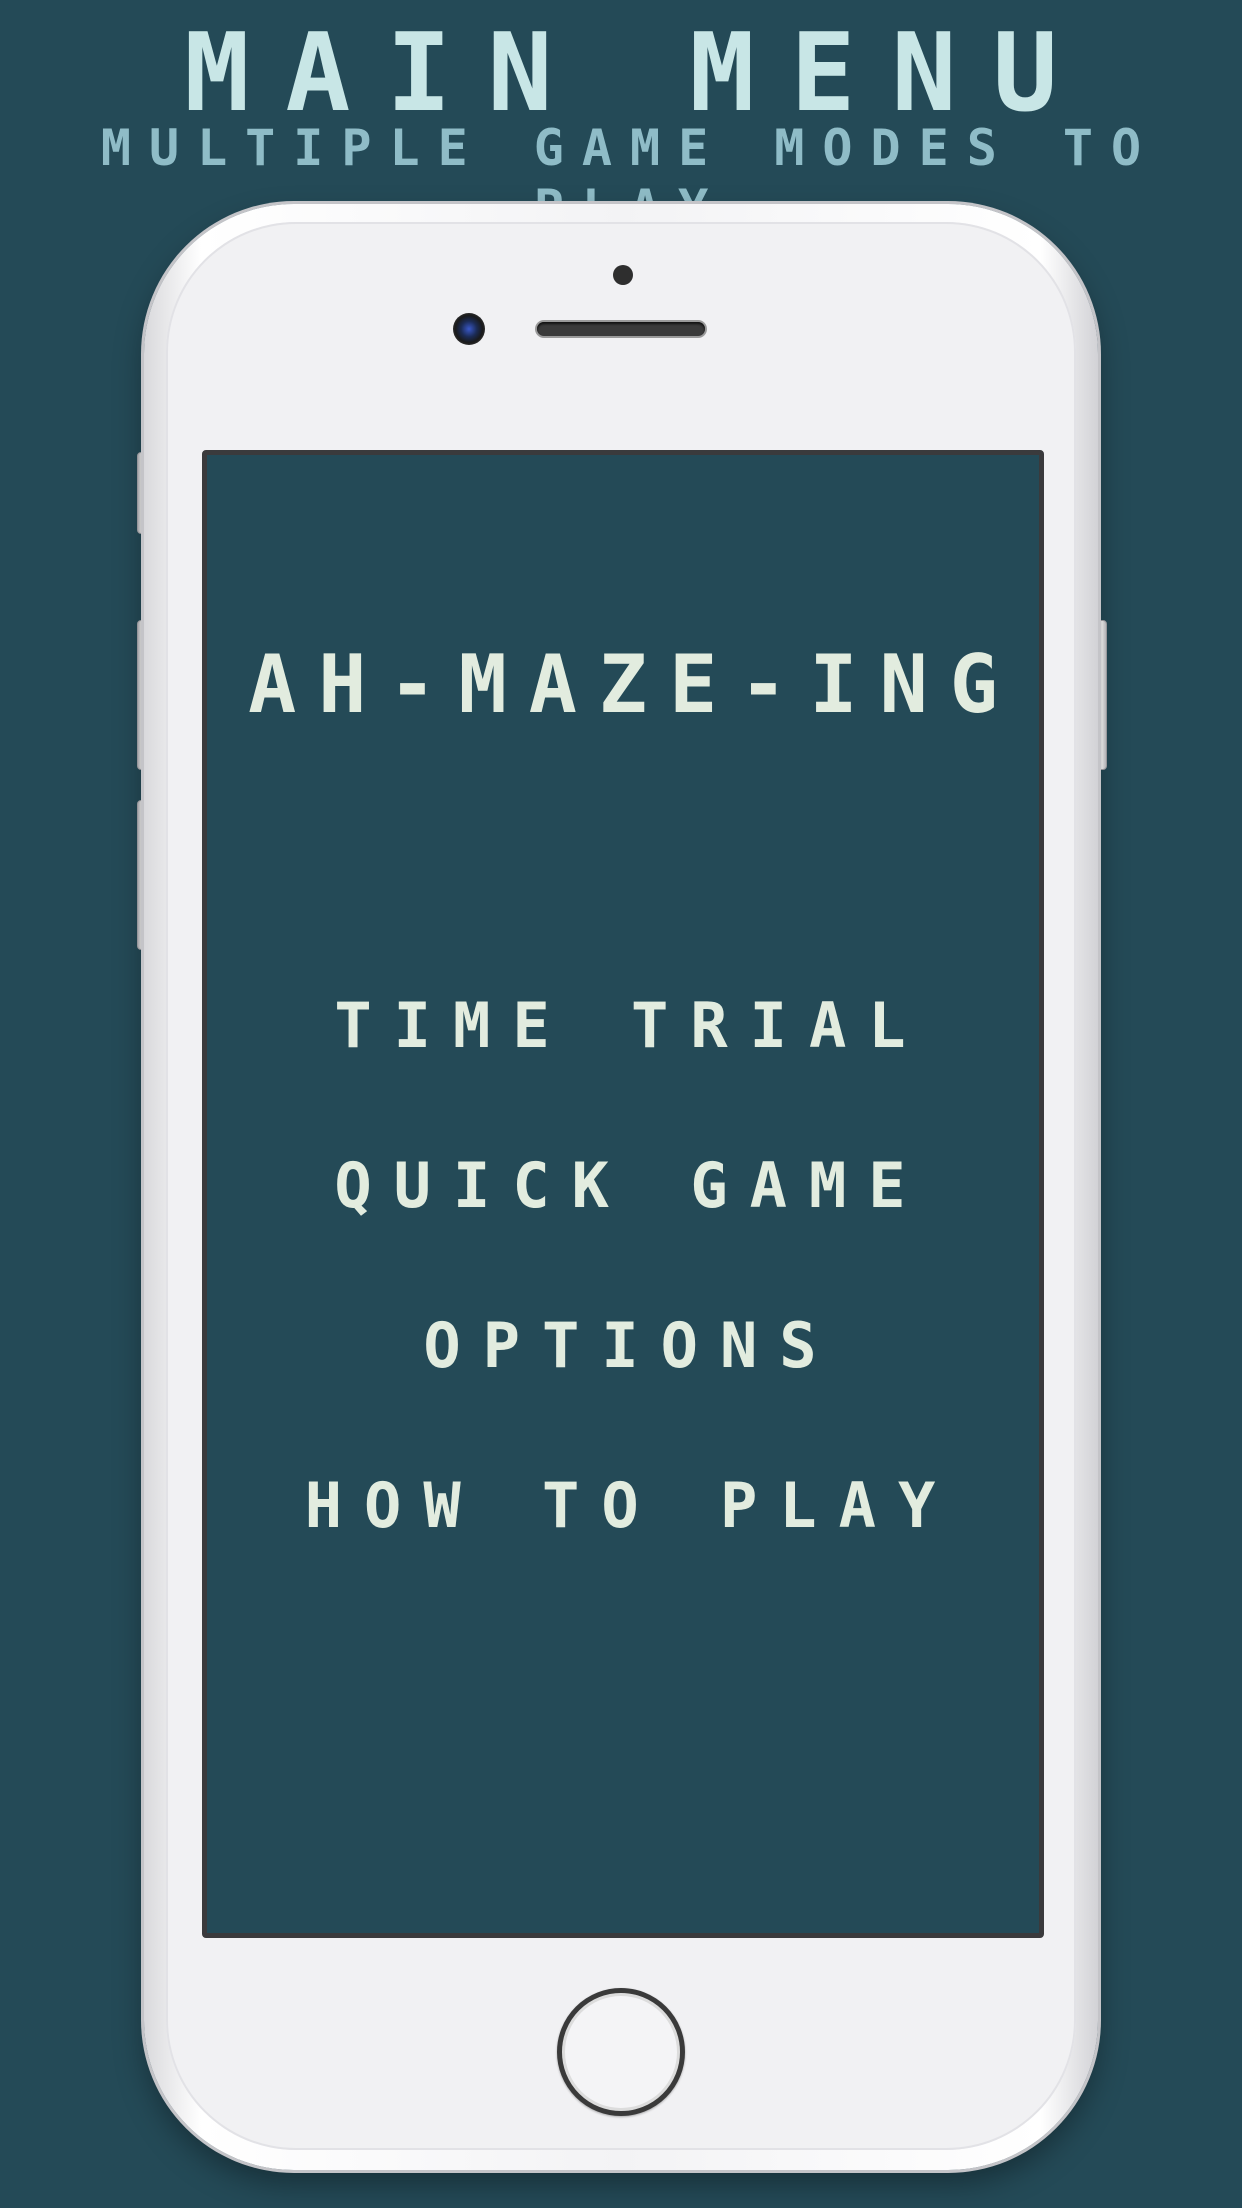 This screenshot has height=2208, width=1242. Describe the element at coordinates (623, 1025) in the screenshot. I see `menu-item-time-trial: TIME TRIAL` at that location.